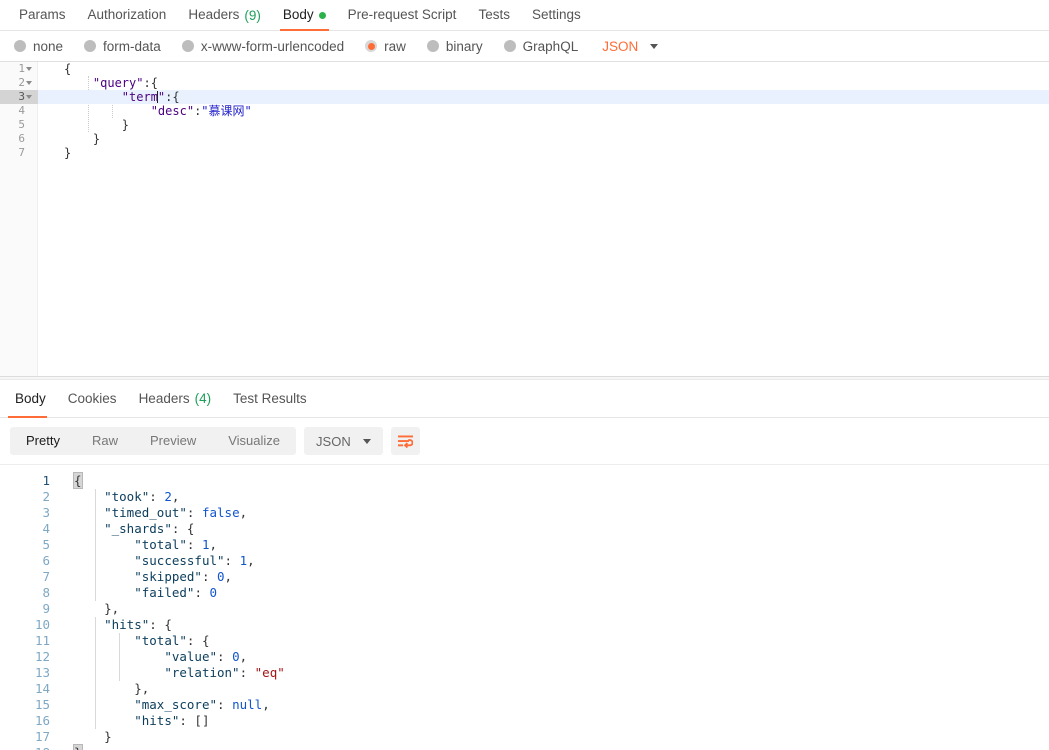  What do you see at coordinates (524, 737) in the screenshot?
I see `response-code-line: 17 }` at bounding box center [524, 737].